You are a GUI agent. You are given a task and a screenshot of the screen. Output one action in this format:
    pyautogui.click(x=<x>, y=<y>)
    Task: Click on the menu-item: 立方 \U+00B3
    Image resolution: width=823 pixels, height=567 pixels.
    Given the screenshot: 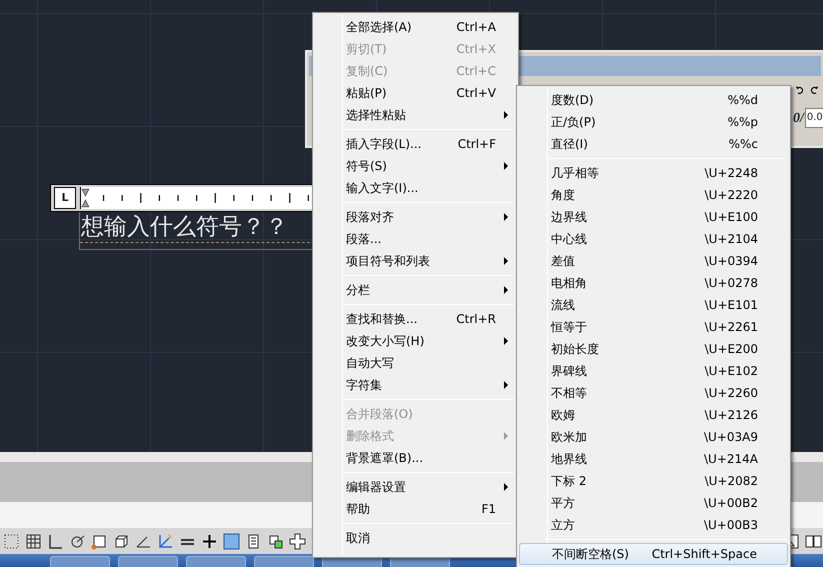 What is the action you would take?
    pyautogui.click(x=653, y=525)
    